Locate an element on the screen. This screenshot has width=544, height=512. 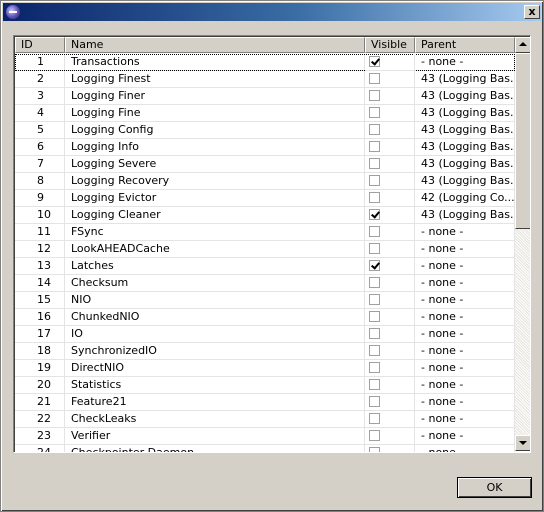
column-header-parent: Parent is located at coordinates (465, 45).